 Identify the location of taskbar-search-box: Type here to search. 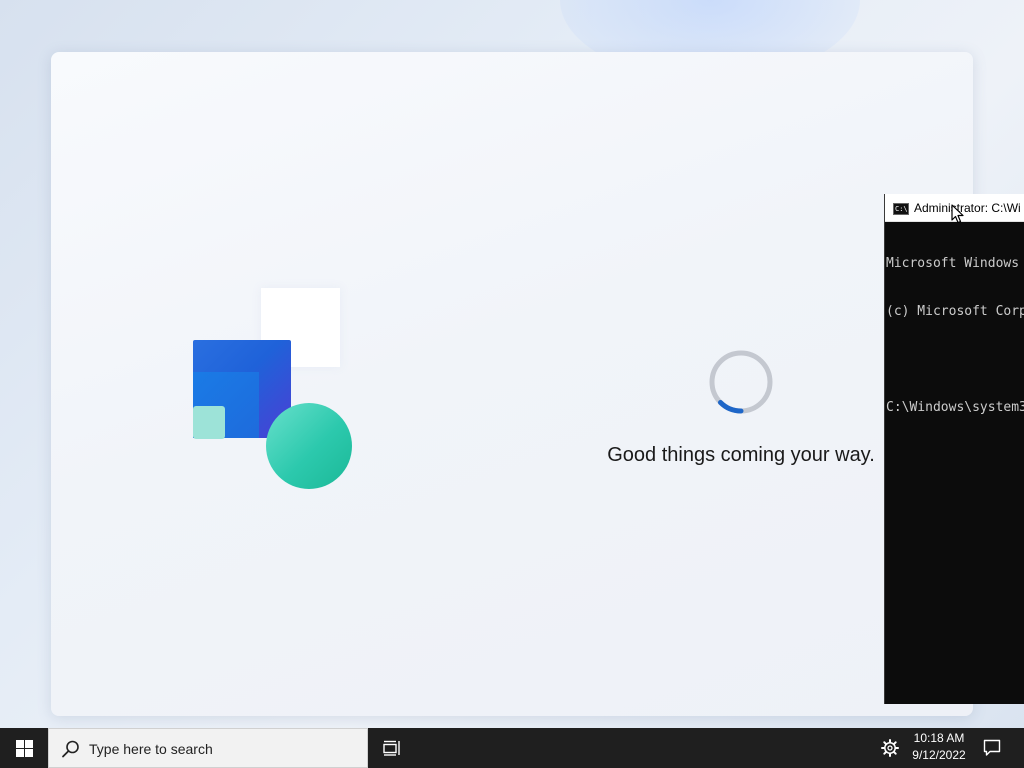
(208, 748).